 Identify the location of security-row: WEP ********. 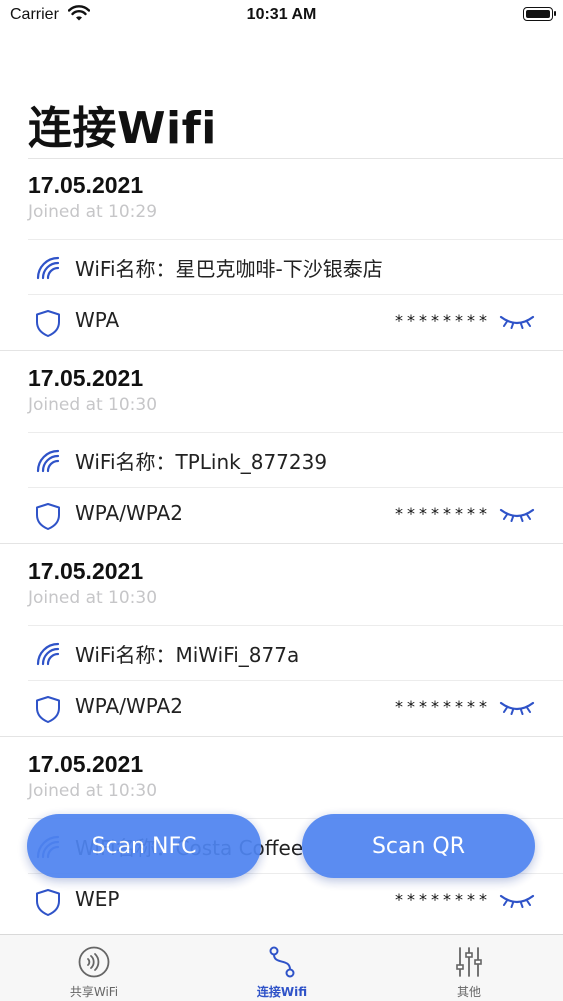
(295, 900).